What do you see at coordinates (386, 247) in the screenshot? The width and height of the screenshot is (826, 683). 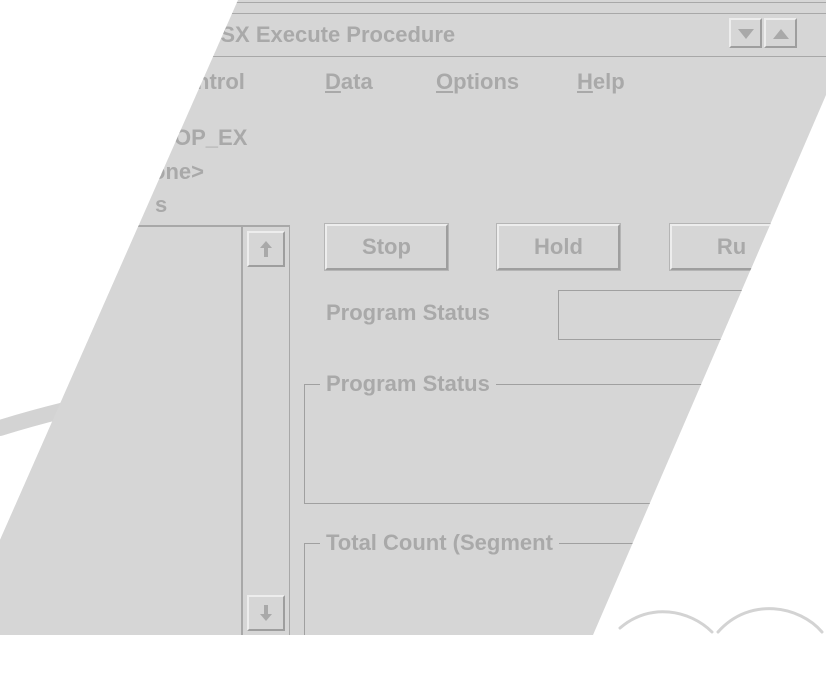 I see `stop-button: Stop` at bounding box center [386, 247].